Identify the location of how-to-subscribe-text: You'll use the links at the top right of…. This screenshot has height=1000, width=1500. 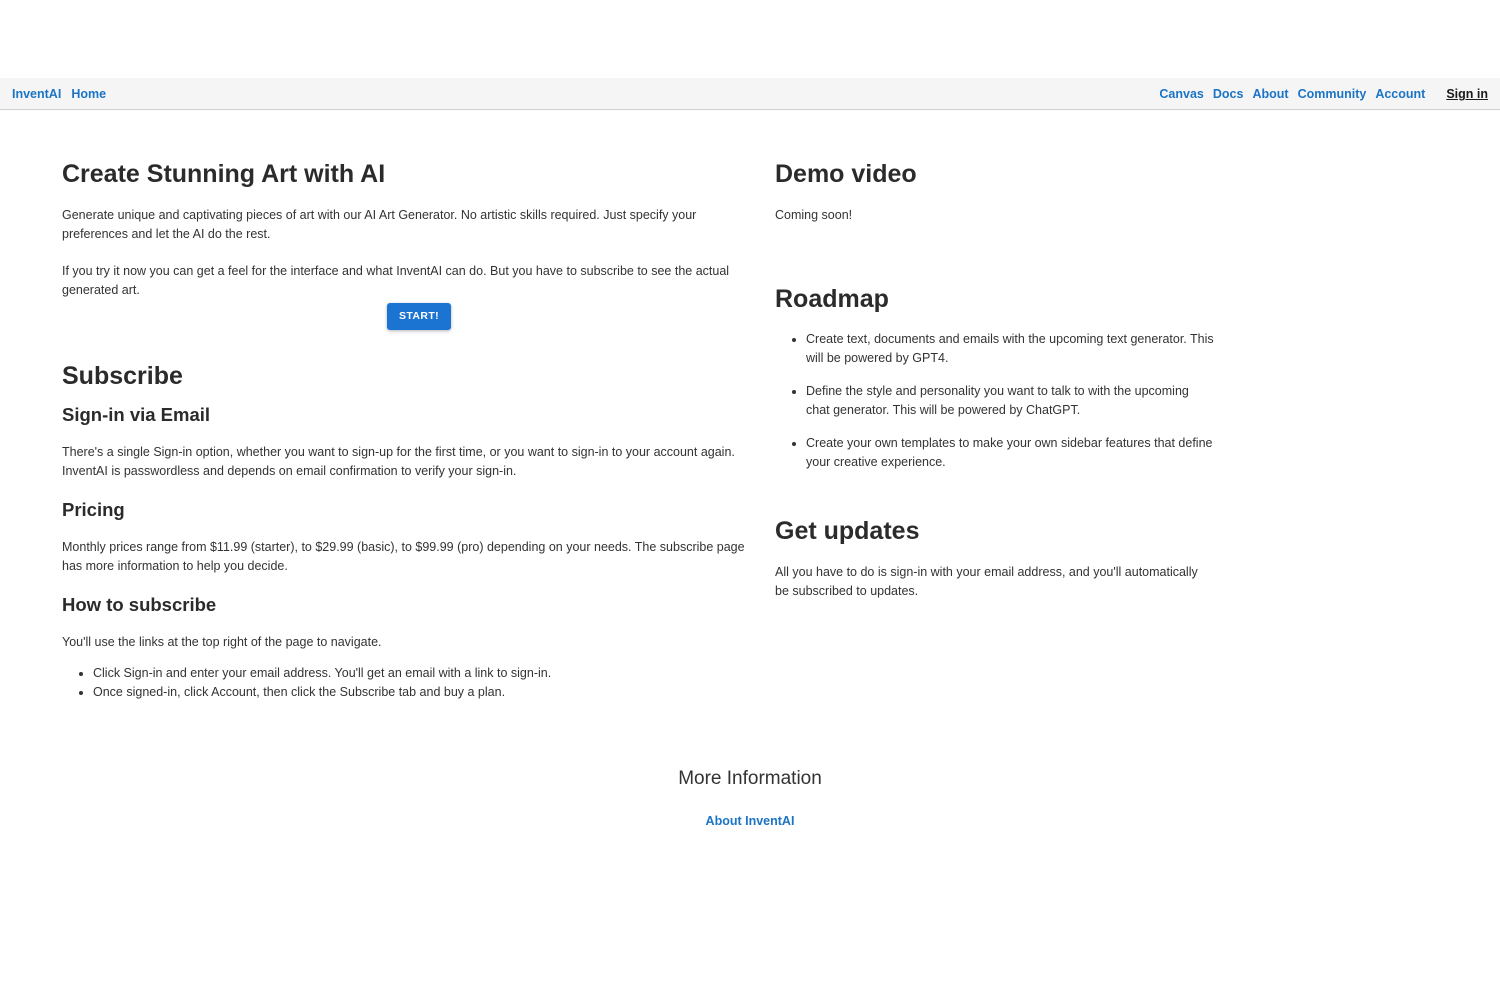
(222, 642).